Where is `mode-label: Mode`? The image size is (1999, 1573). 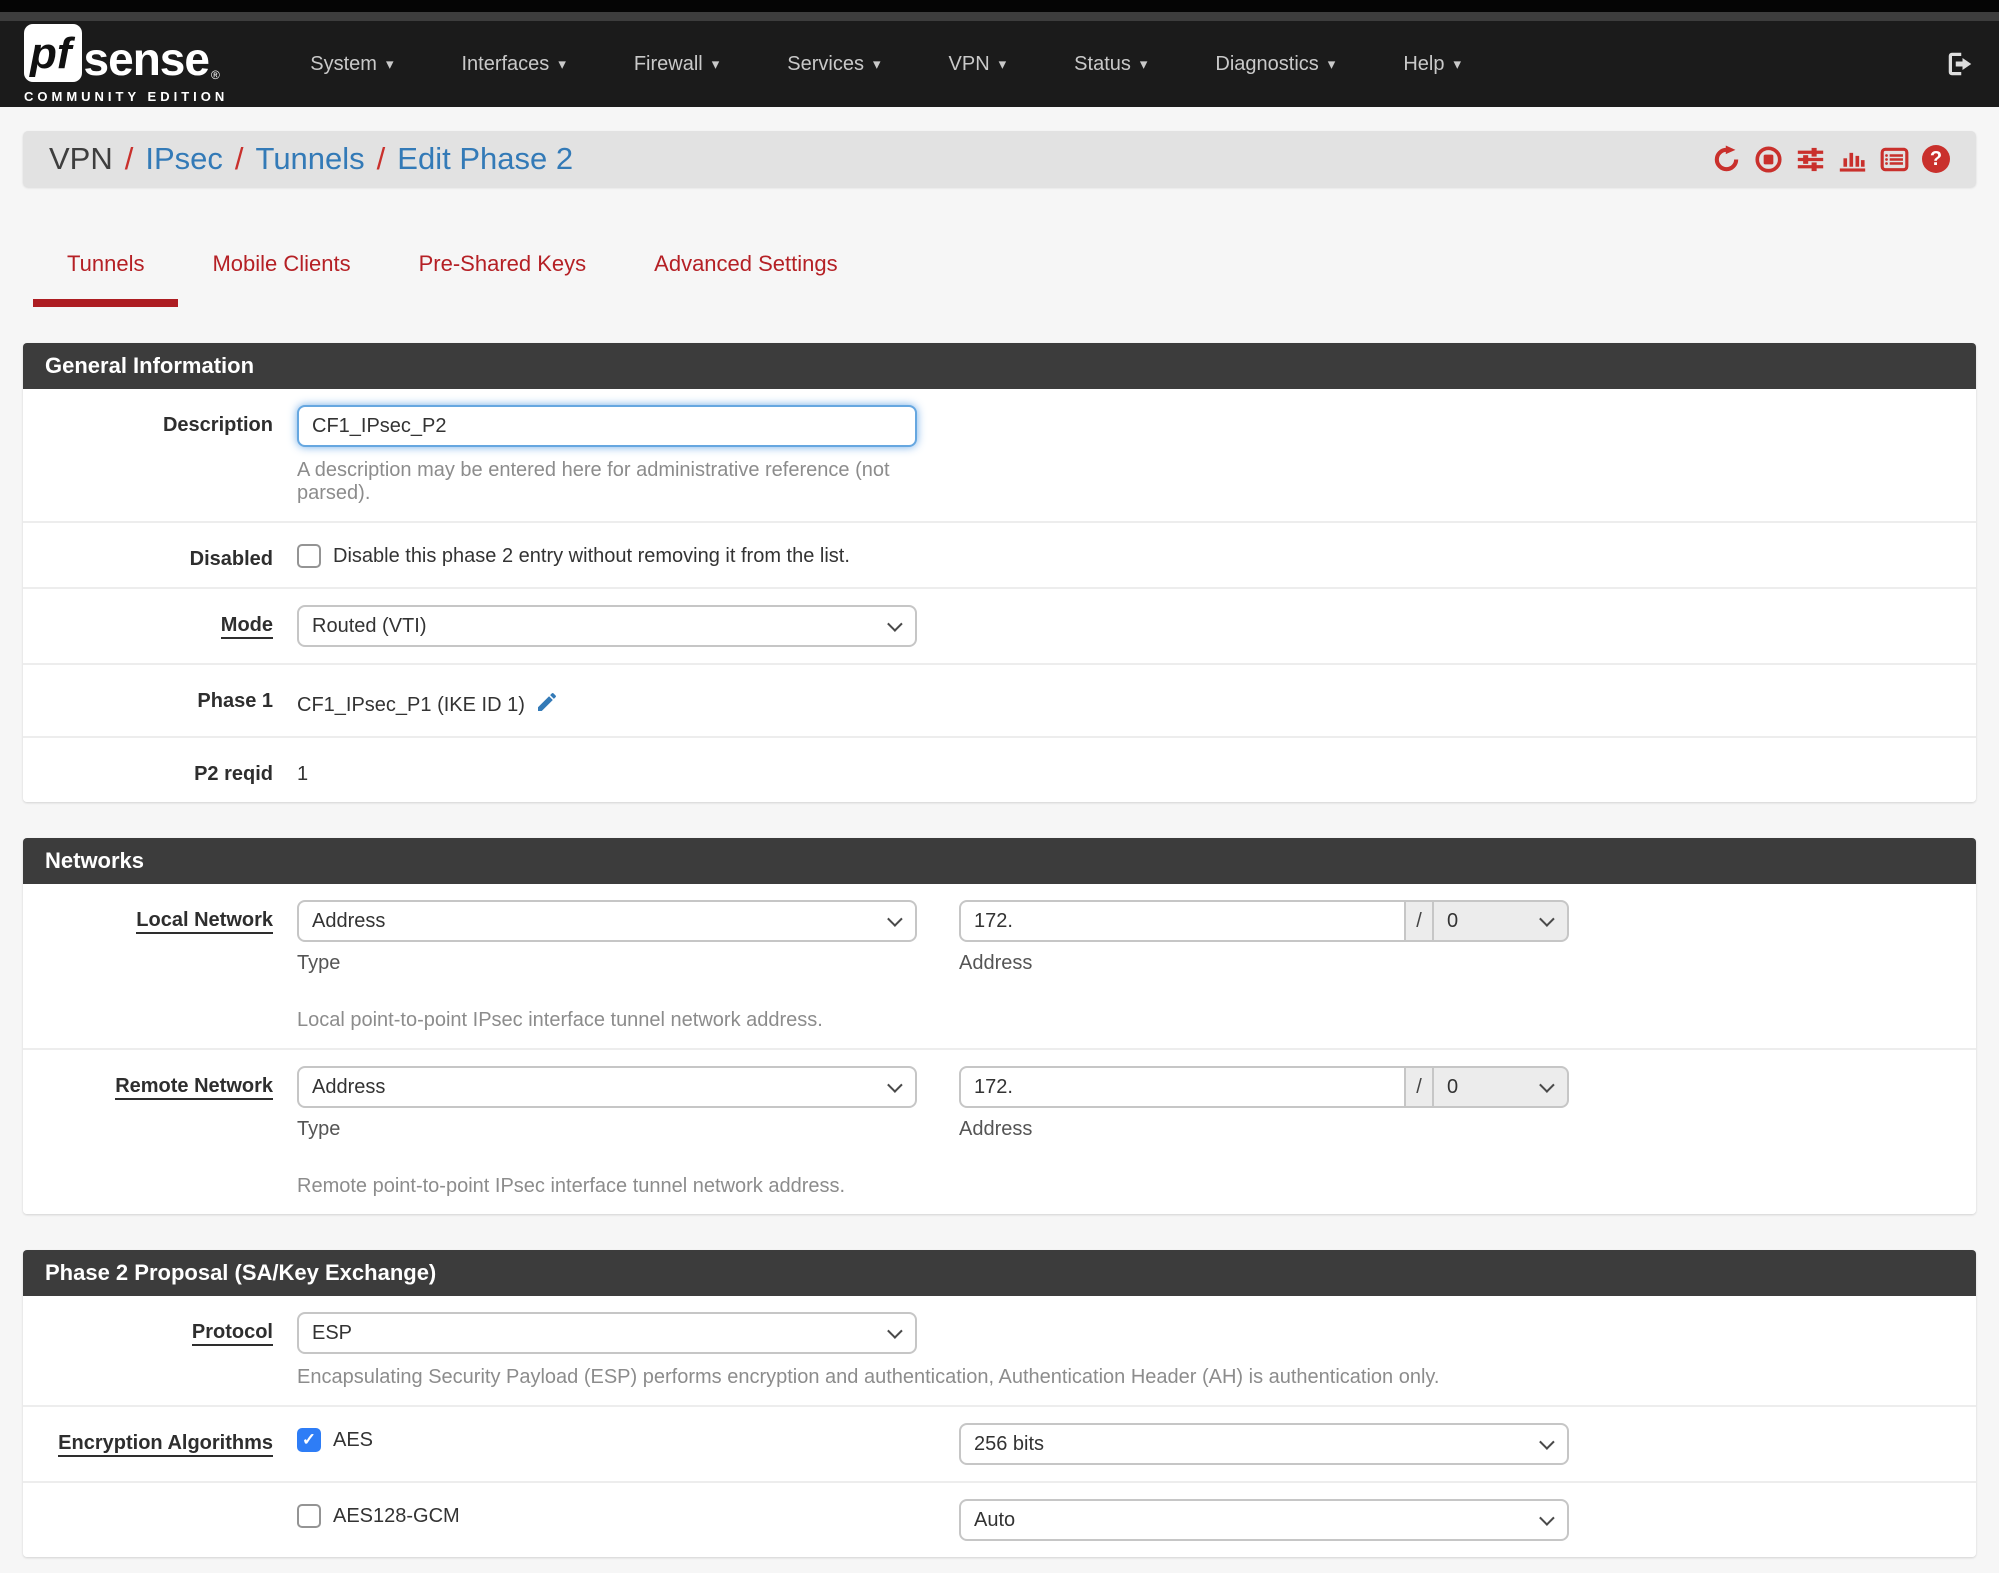 mode-label: Mode is located at coordinates (172, 626).